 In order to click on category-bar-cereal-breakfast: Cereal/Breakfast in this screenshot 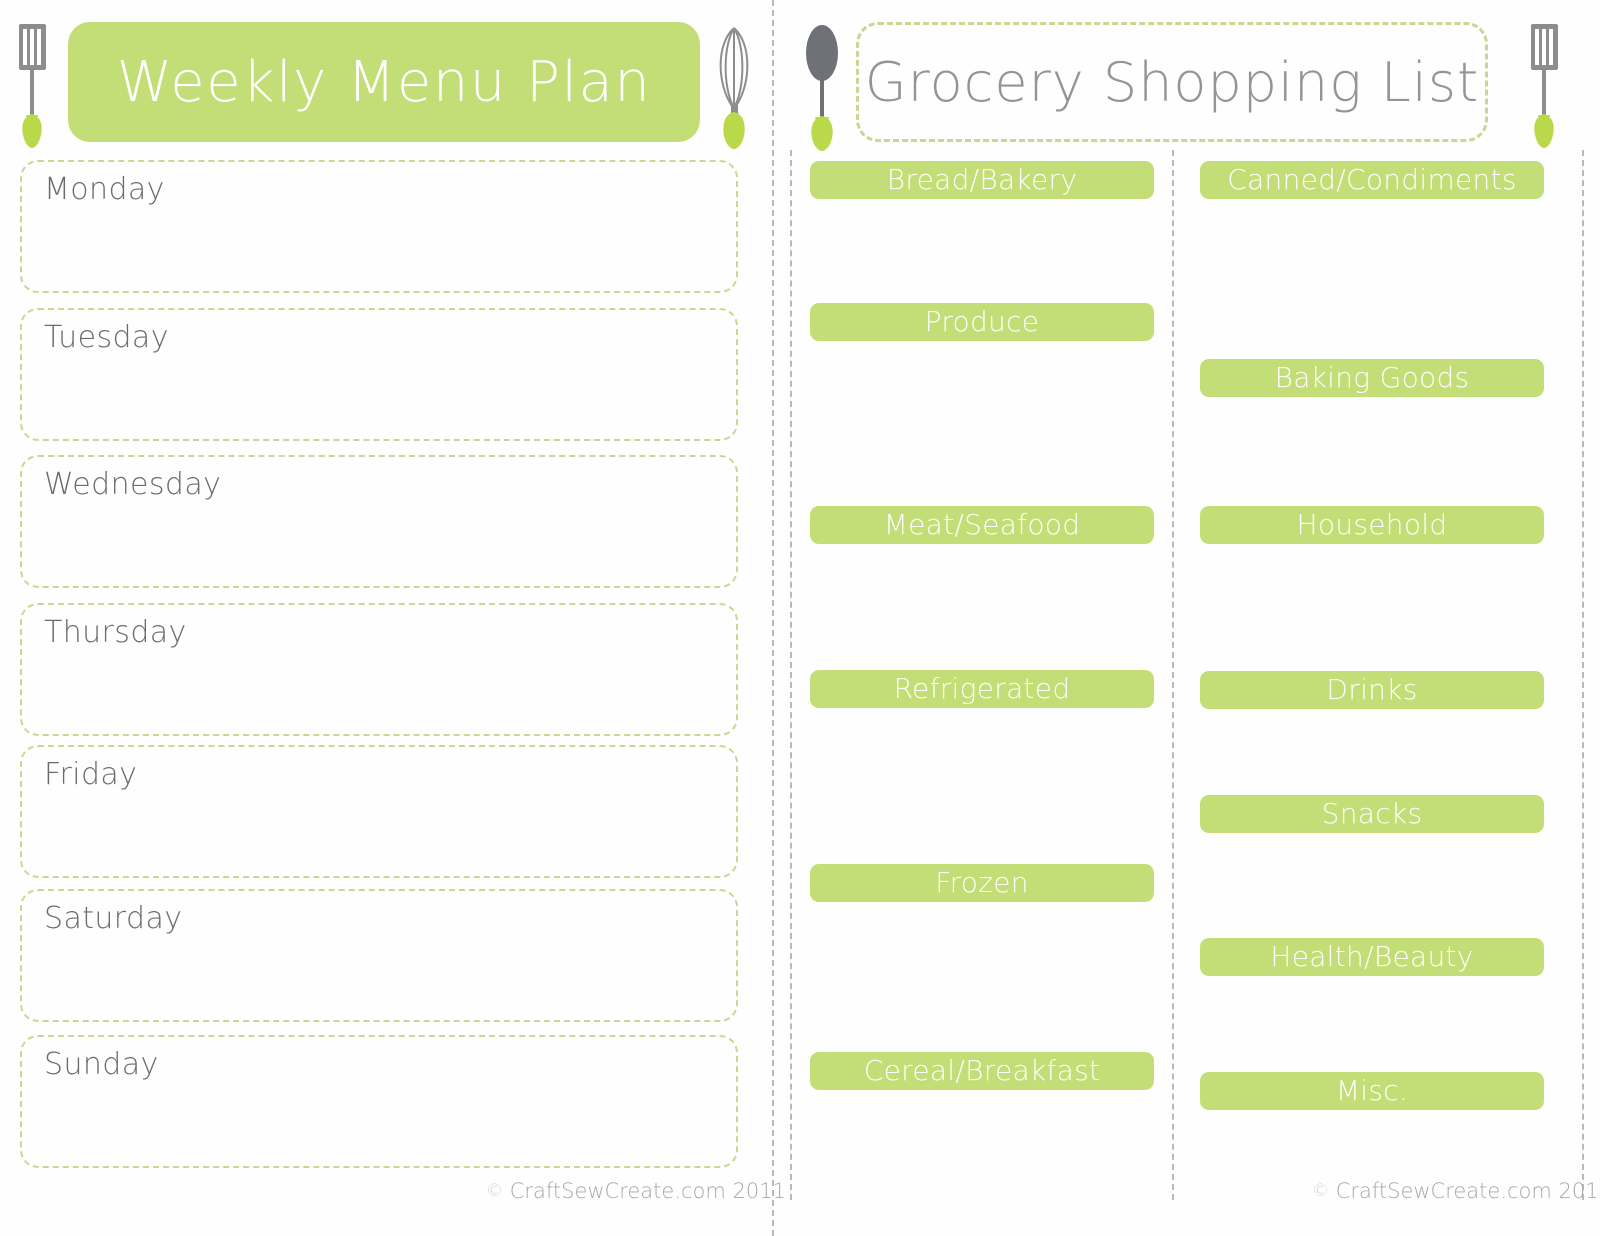, I will do `click(982, 1071)`.